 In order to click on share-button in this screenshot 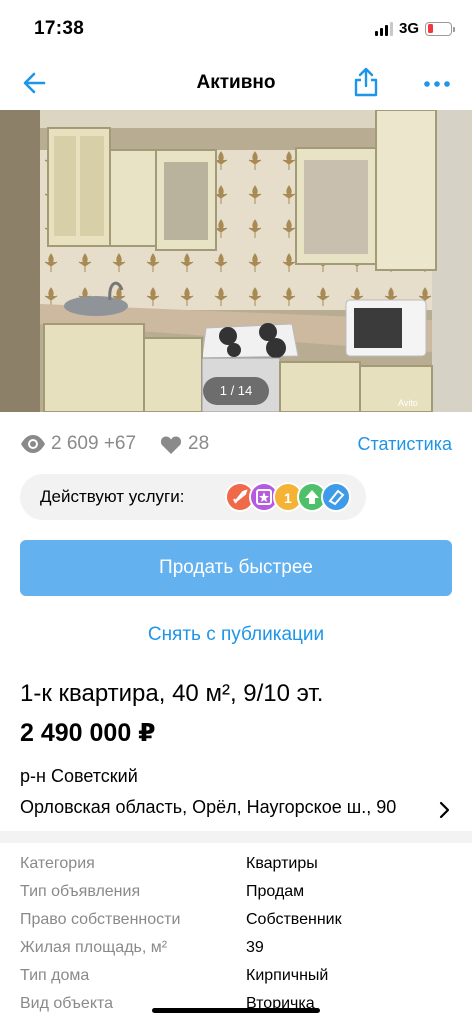, I will do `click(366, 82)`.